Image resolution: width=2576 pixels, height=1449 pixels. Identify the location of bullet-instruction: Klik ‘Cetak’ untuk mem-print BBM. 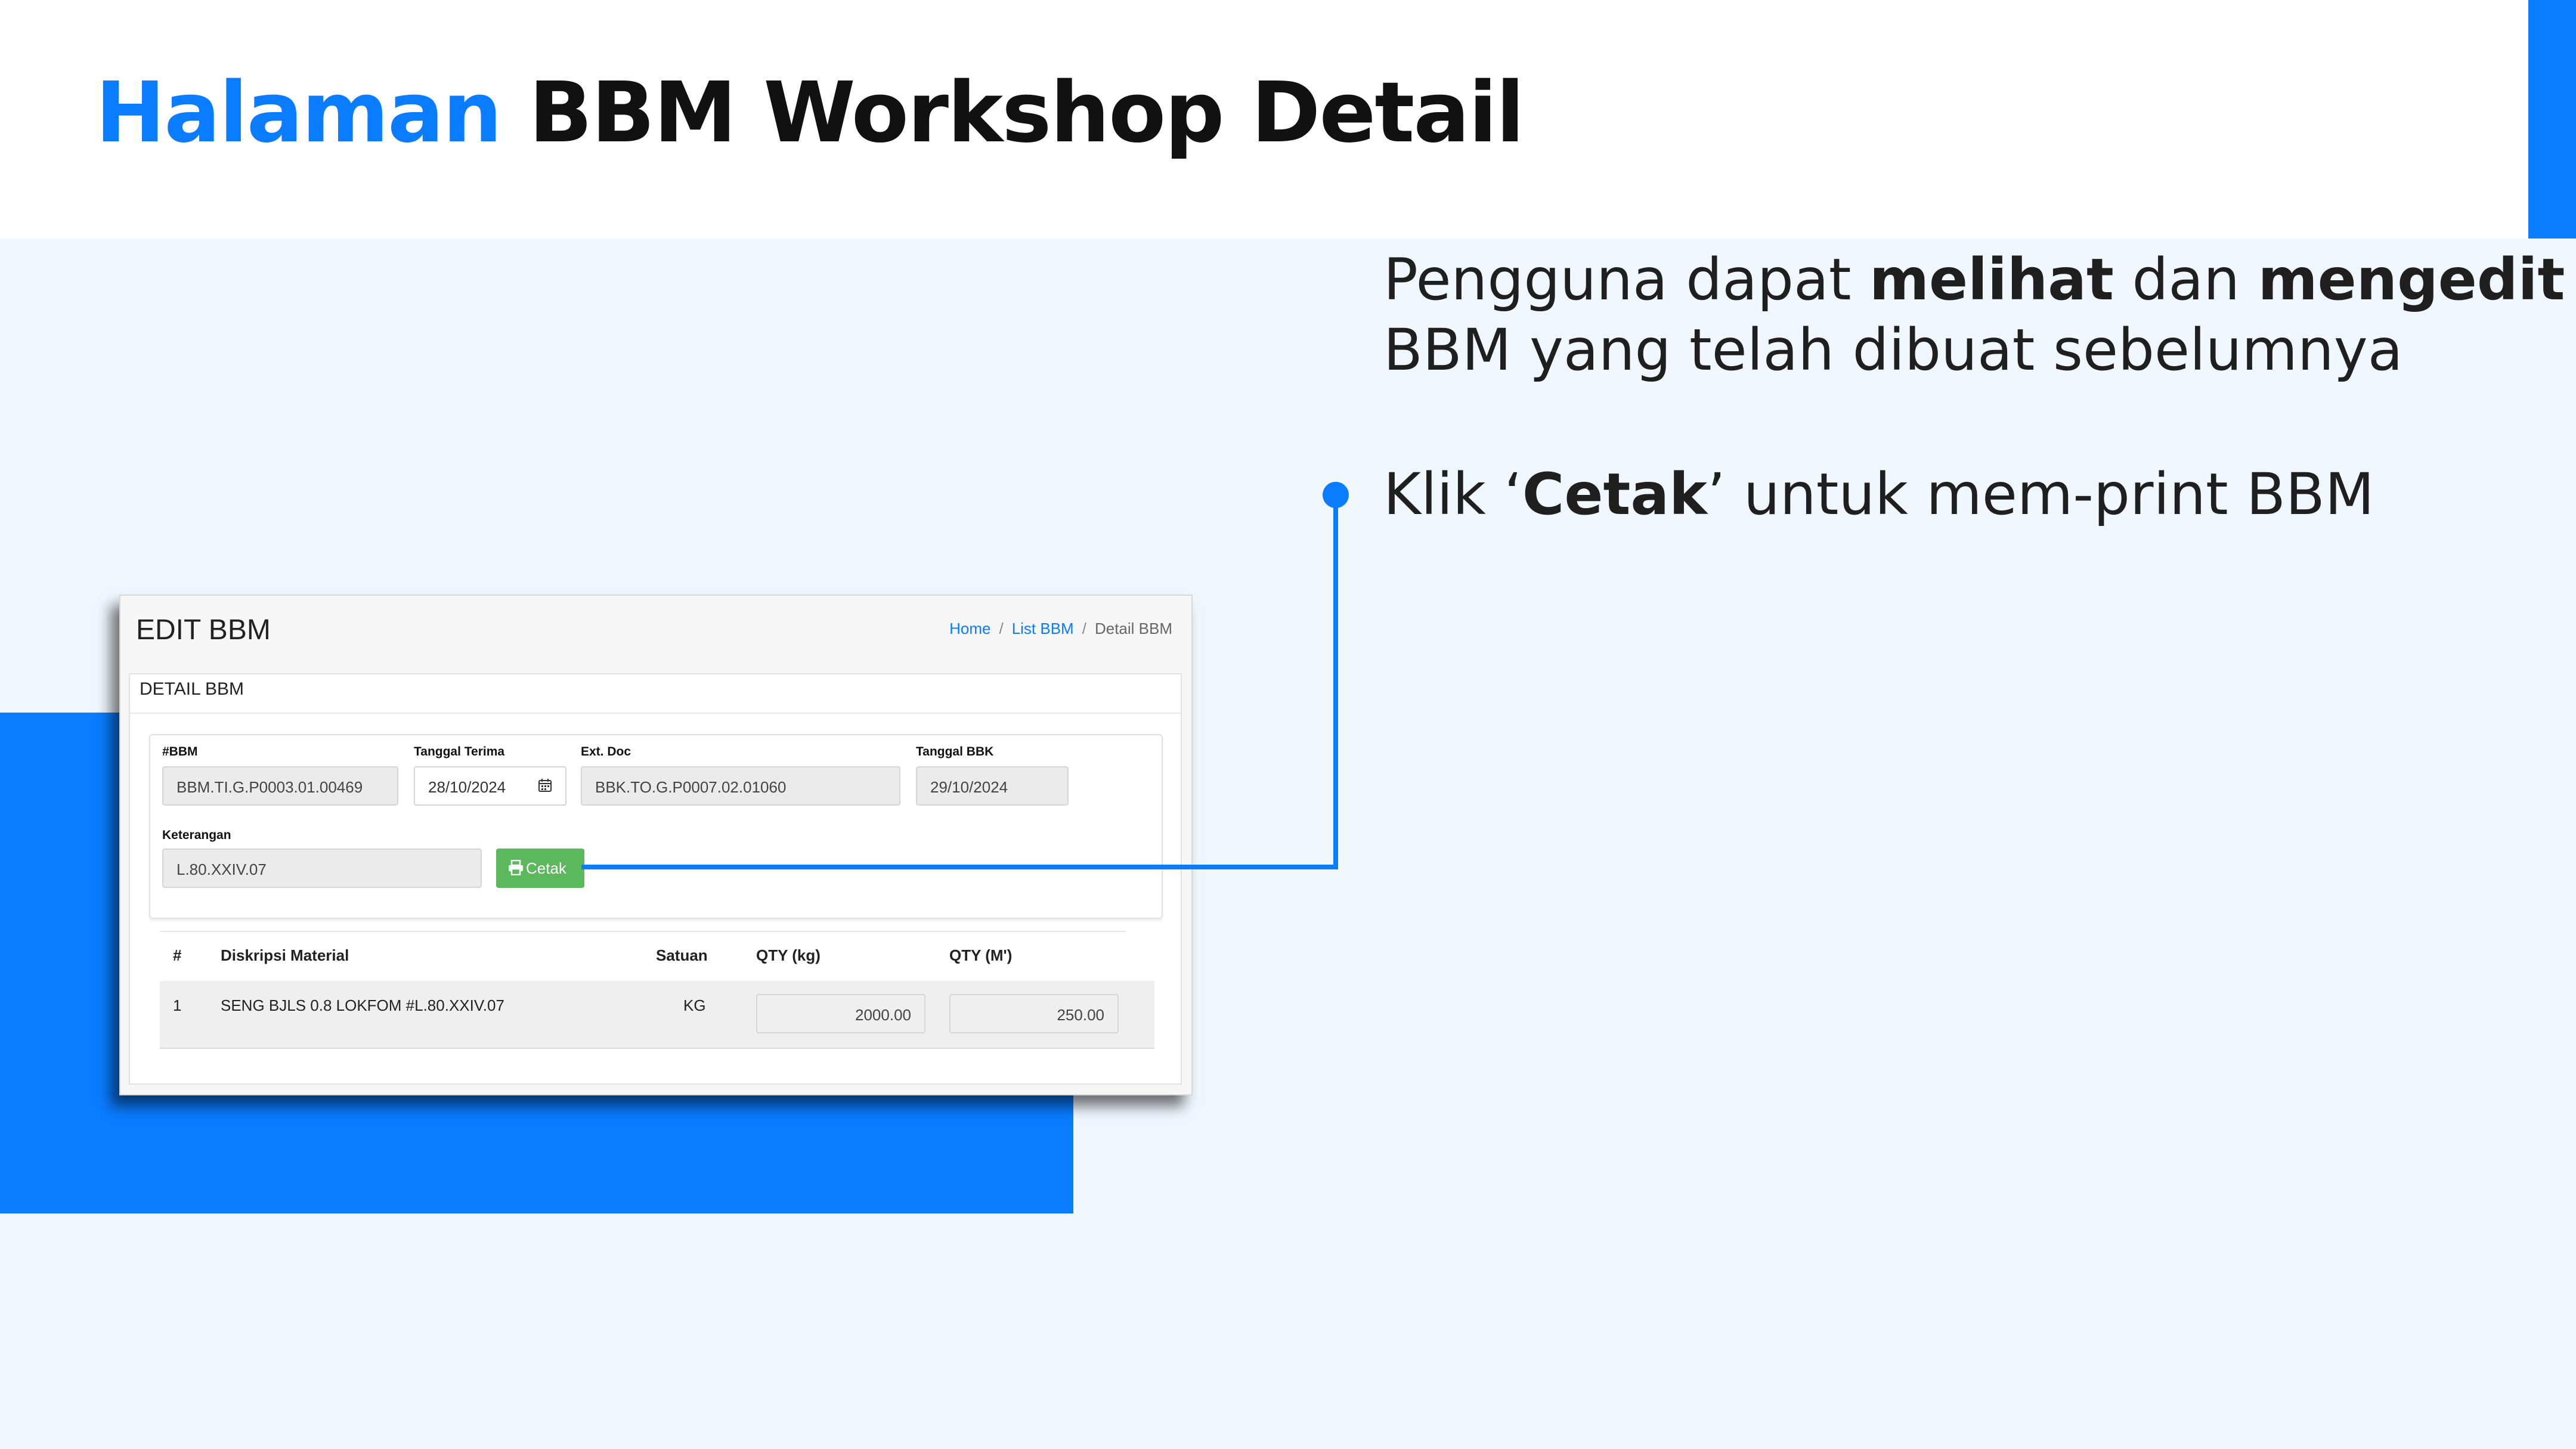
(1879, 495).